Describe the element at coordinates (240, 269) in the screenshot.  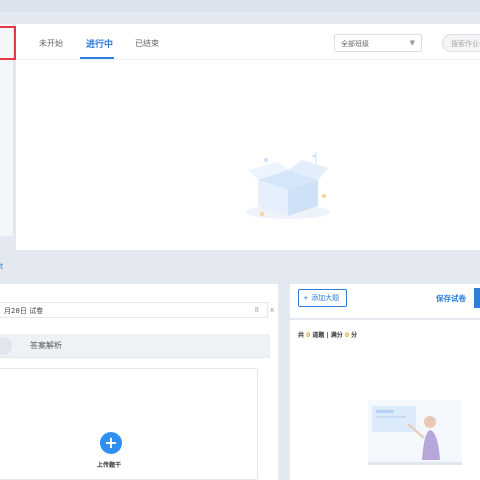
I see `section-band` at that location.